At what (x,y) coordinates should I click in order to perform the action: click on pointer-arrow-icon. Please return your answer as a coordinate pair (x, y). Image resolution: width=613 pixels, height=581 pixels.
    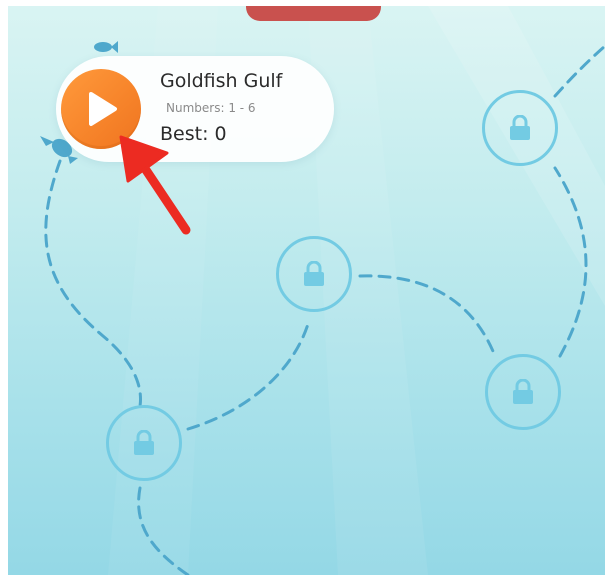
    Looking at the image, I should click on (155, 185).